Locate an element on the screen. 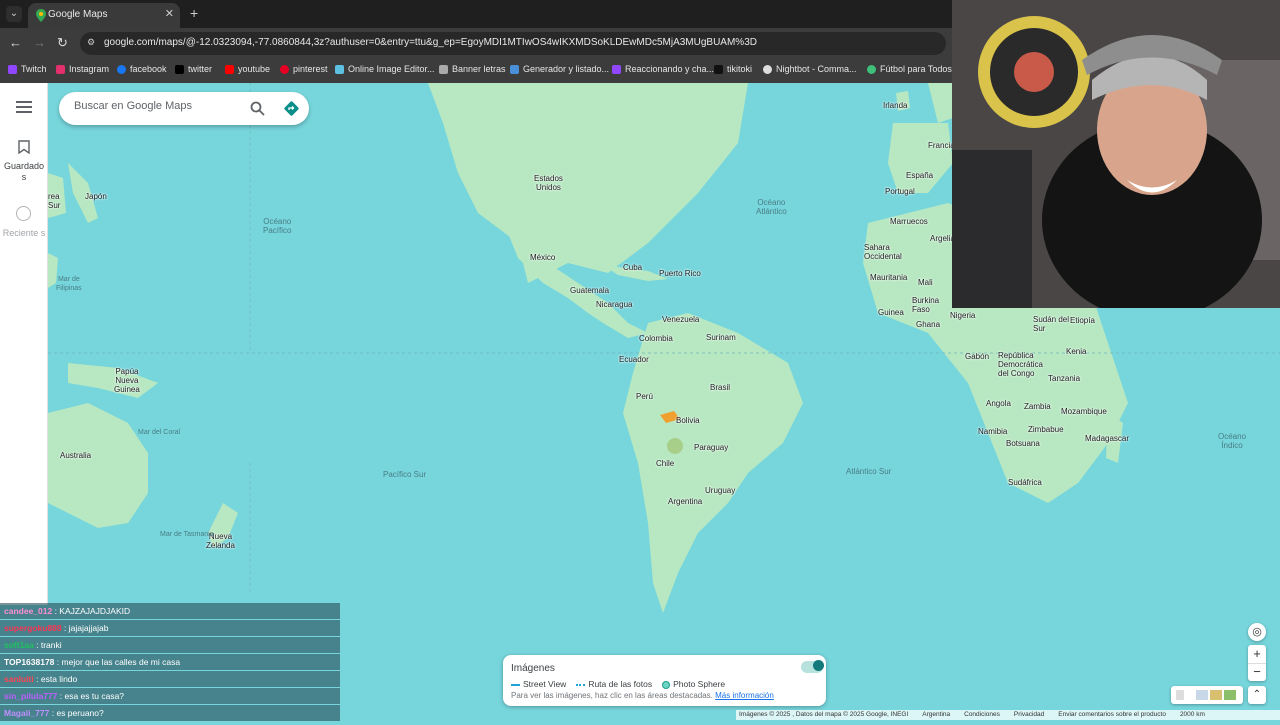  maps-favicon-icon is located at coordinates (41, 15).